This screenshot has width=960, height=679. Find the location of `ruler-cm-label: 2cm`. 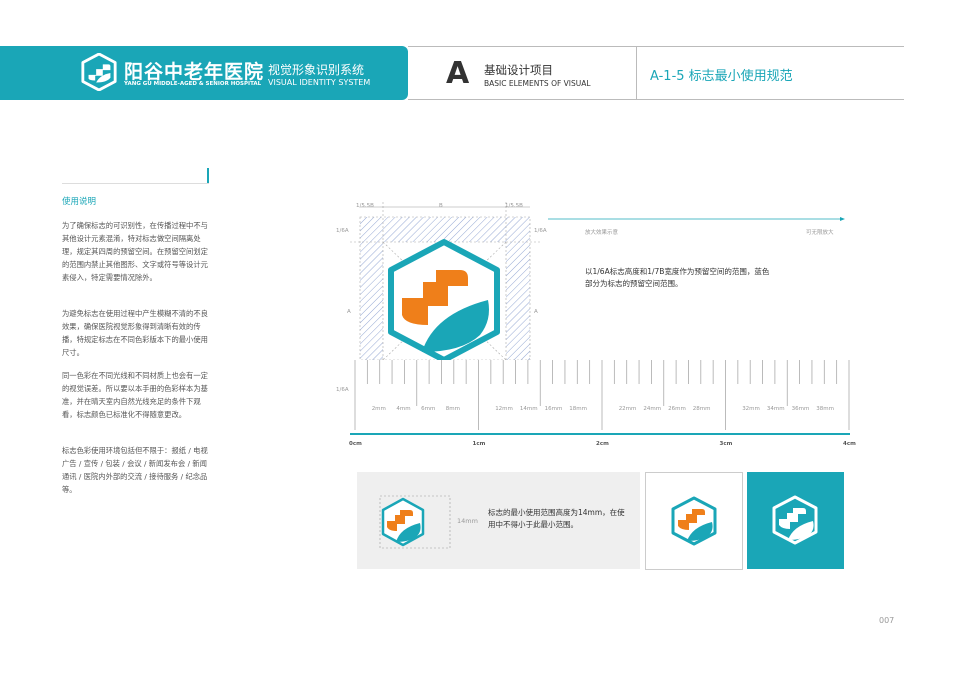

ruler-cm-label: 2cm is located at coordinates (602, 444).